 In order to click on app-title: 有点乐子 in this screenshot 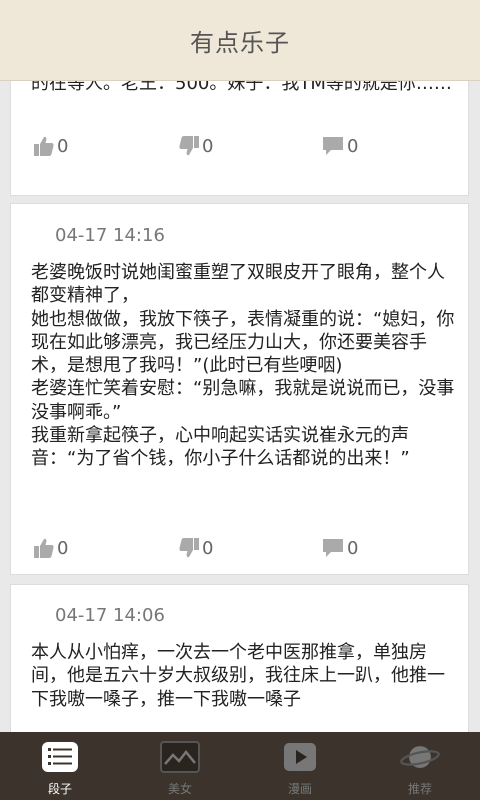, I will do `click(240, 42)`.